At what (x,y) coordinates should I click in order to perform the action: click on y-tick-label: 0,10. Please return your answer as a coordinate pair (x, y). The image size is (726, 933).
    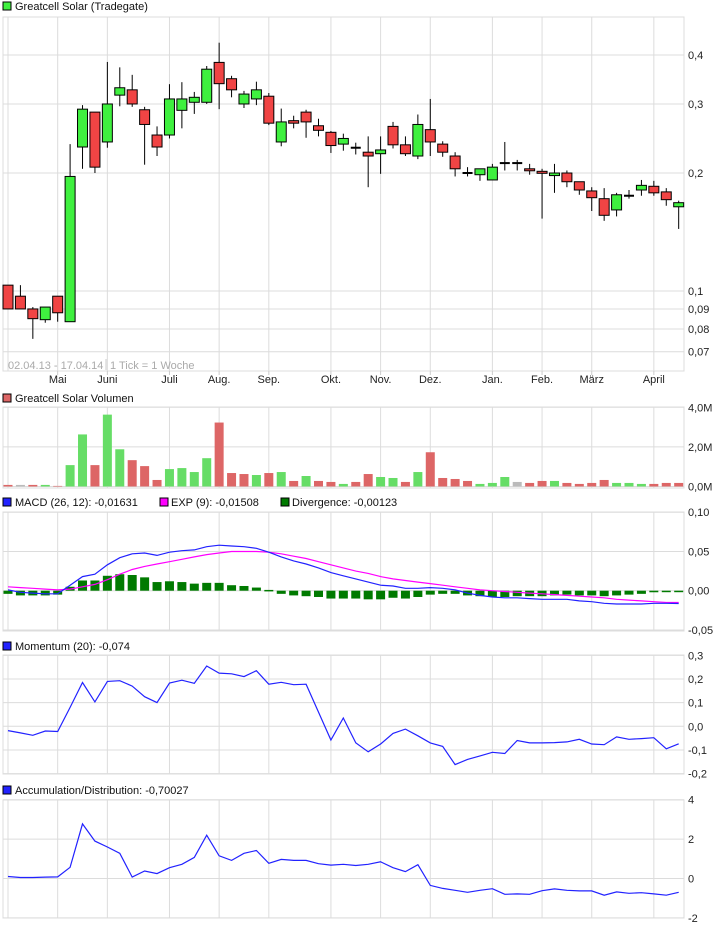
    Looking at the image, I should click on (698, 513).